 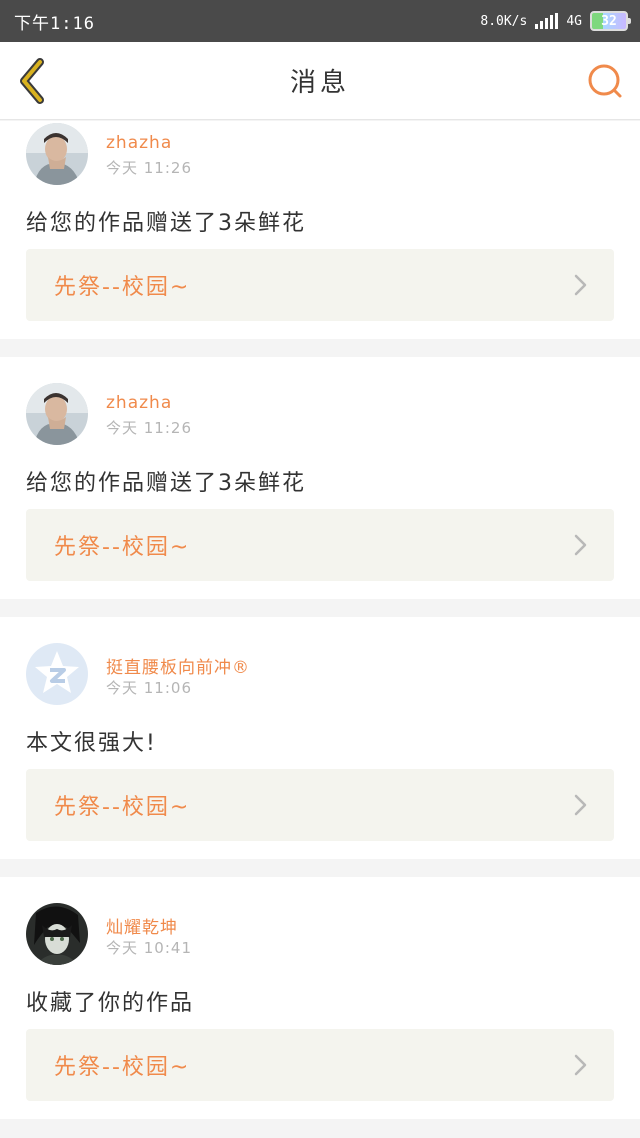 I want to click on default-avatar-icon, so click(x=57, y=674).